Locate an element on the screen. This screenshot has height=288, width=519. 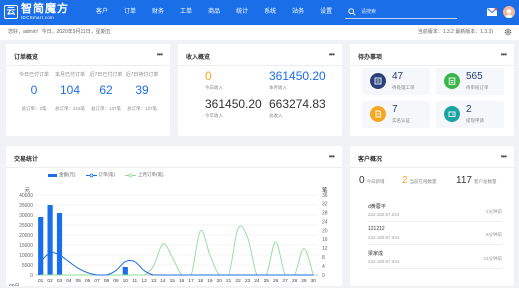
gear-icon is located at coordinates (508, 32).